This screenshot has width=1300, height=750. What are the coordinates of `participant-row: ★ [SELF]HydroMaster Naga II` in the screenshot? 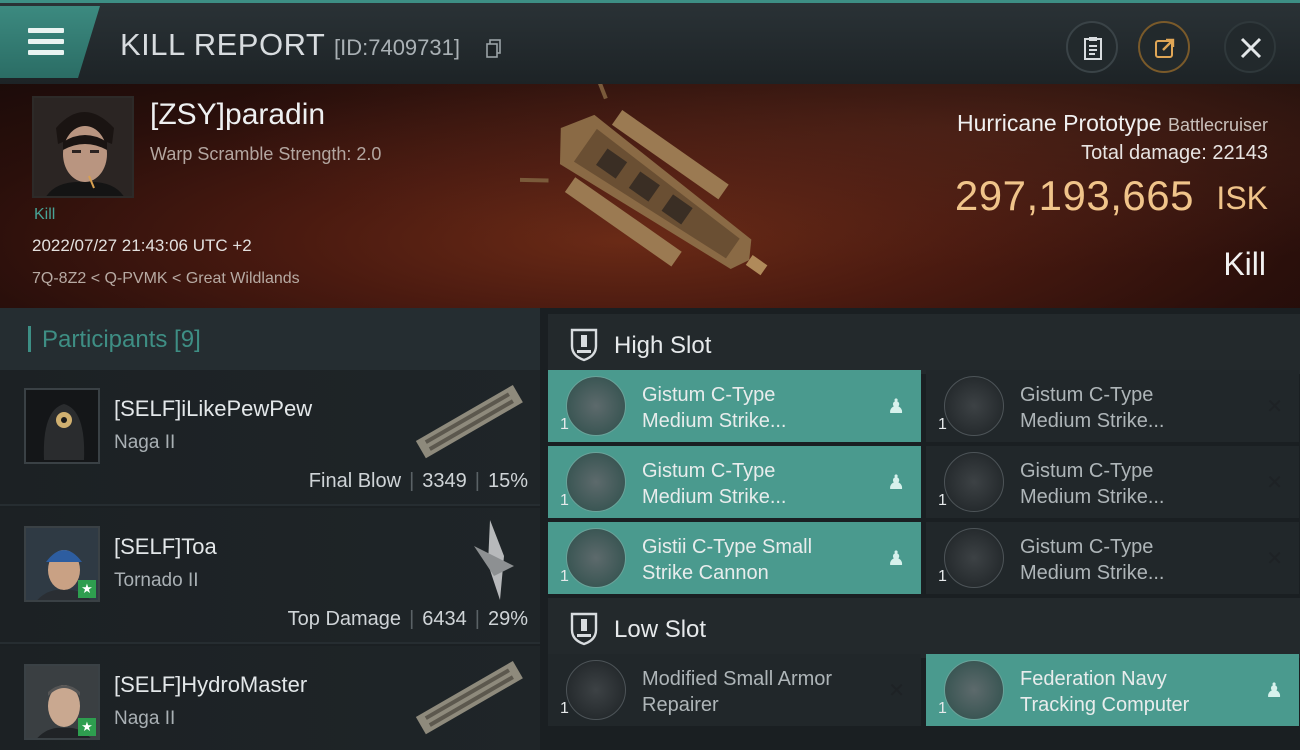 It's located at (270, 698).